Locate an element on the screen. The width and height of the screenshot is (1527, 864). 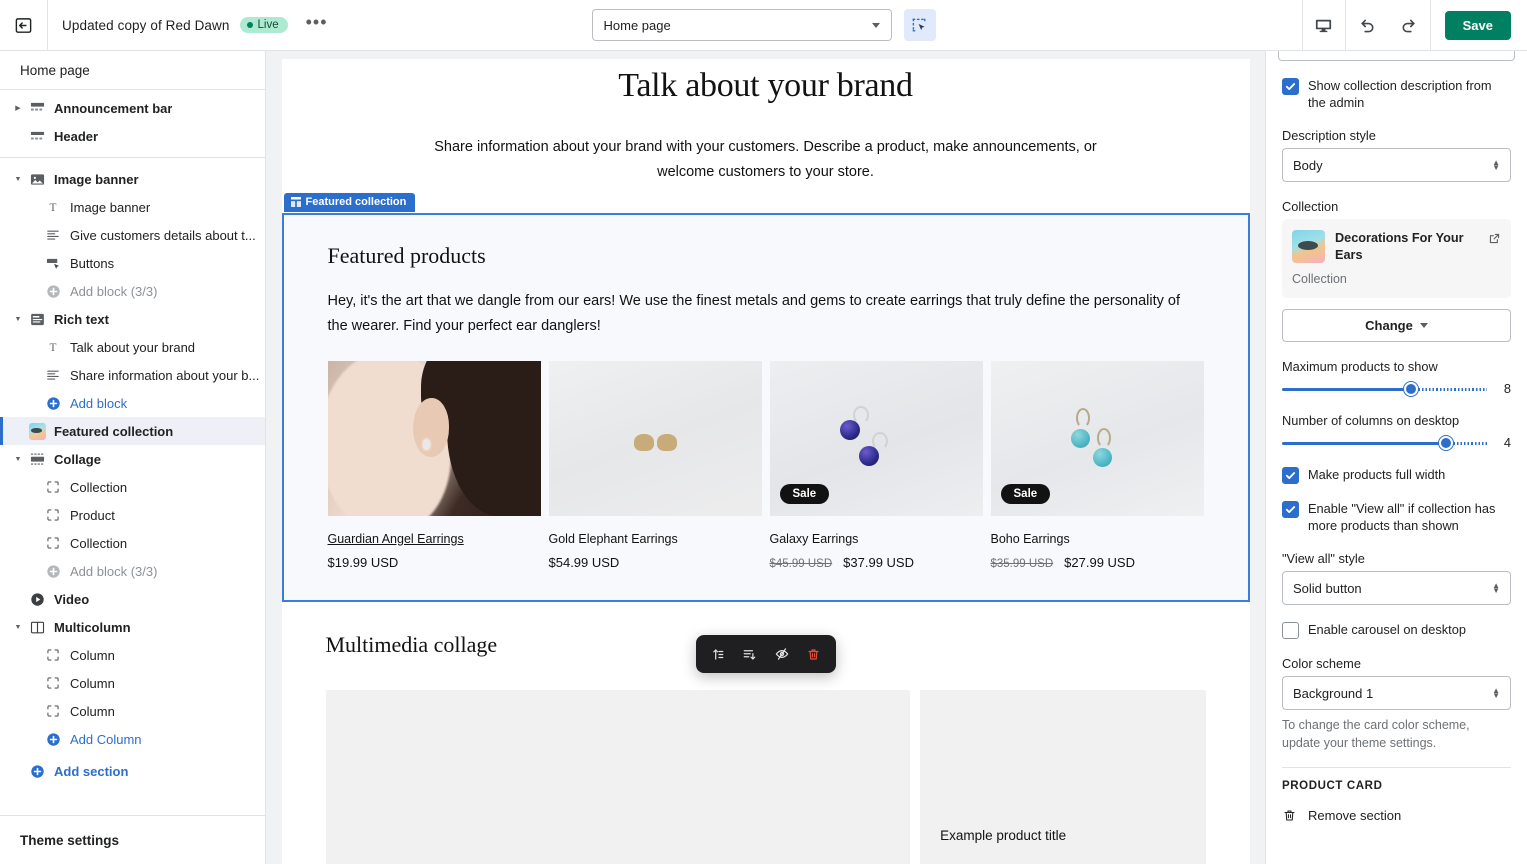
full-width-checkbox is located at coordinates (1290, 475).